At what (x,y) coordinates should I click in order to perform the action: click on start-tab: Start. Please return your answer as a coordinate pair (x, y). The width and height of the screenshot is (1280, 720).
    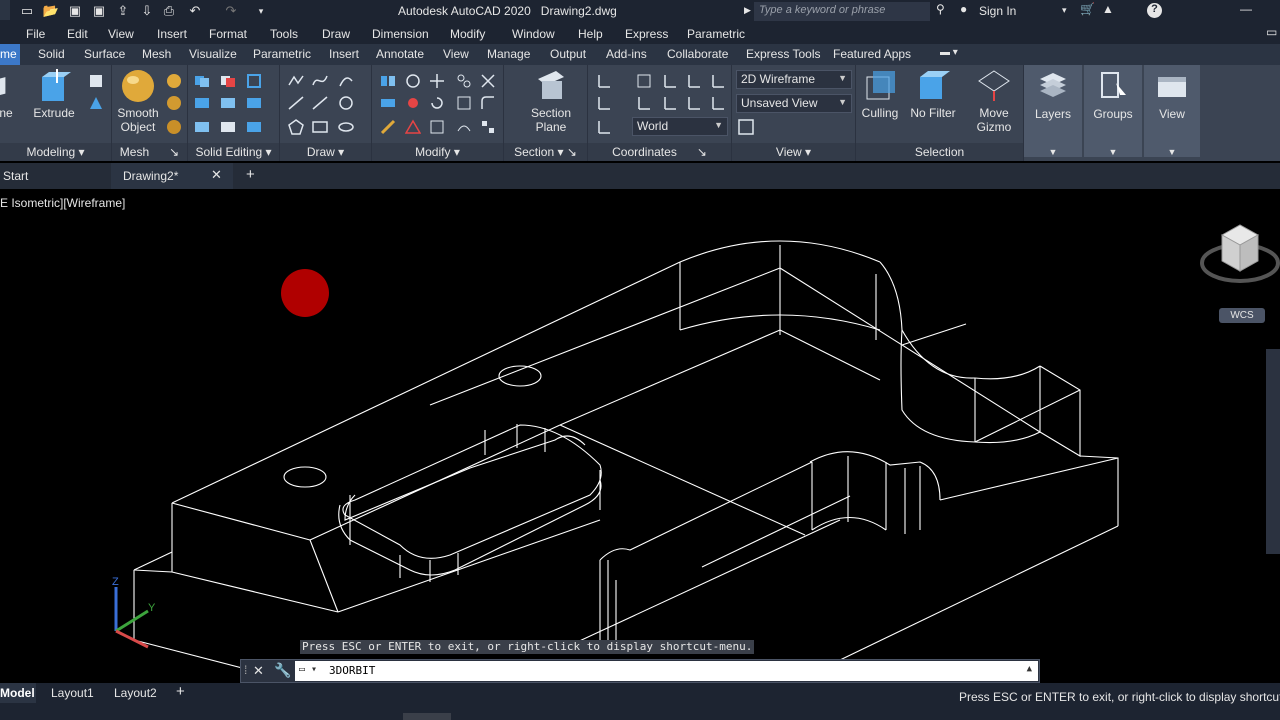
    Looking at the image, I should click on (15, 176).